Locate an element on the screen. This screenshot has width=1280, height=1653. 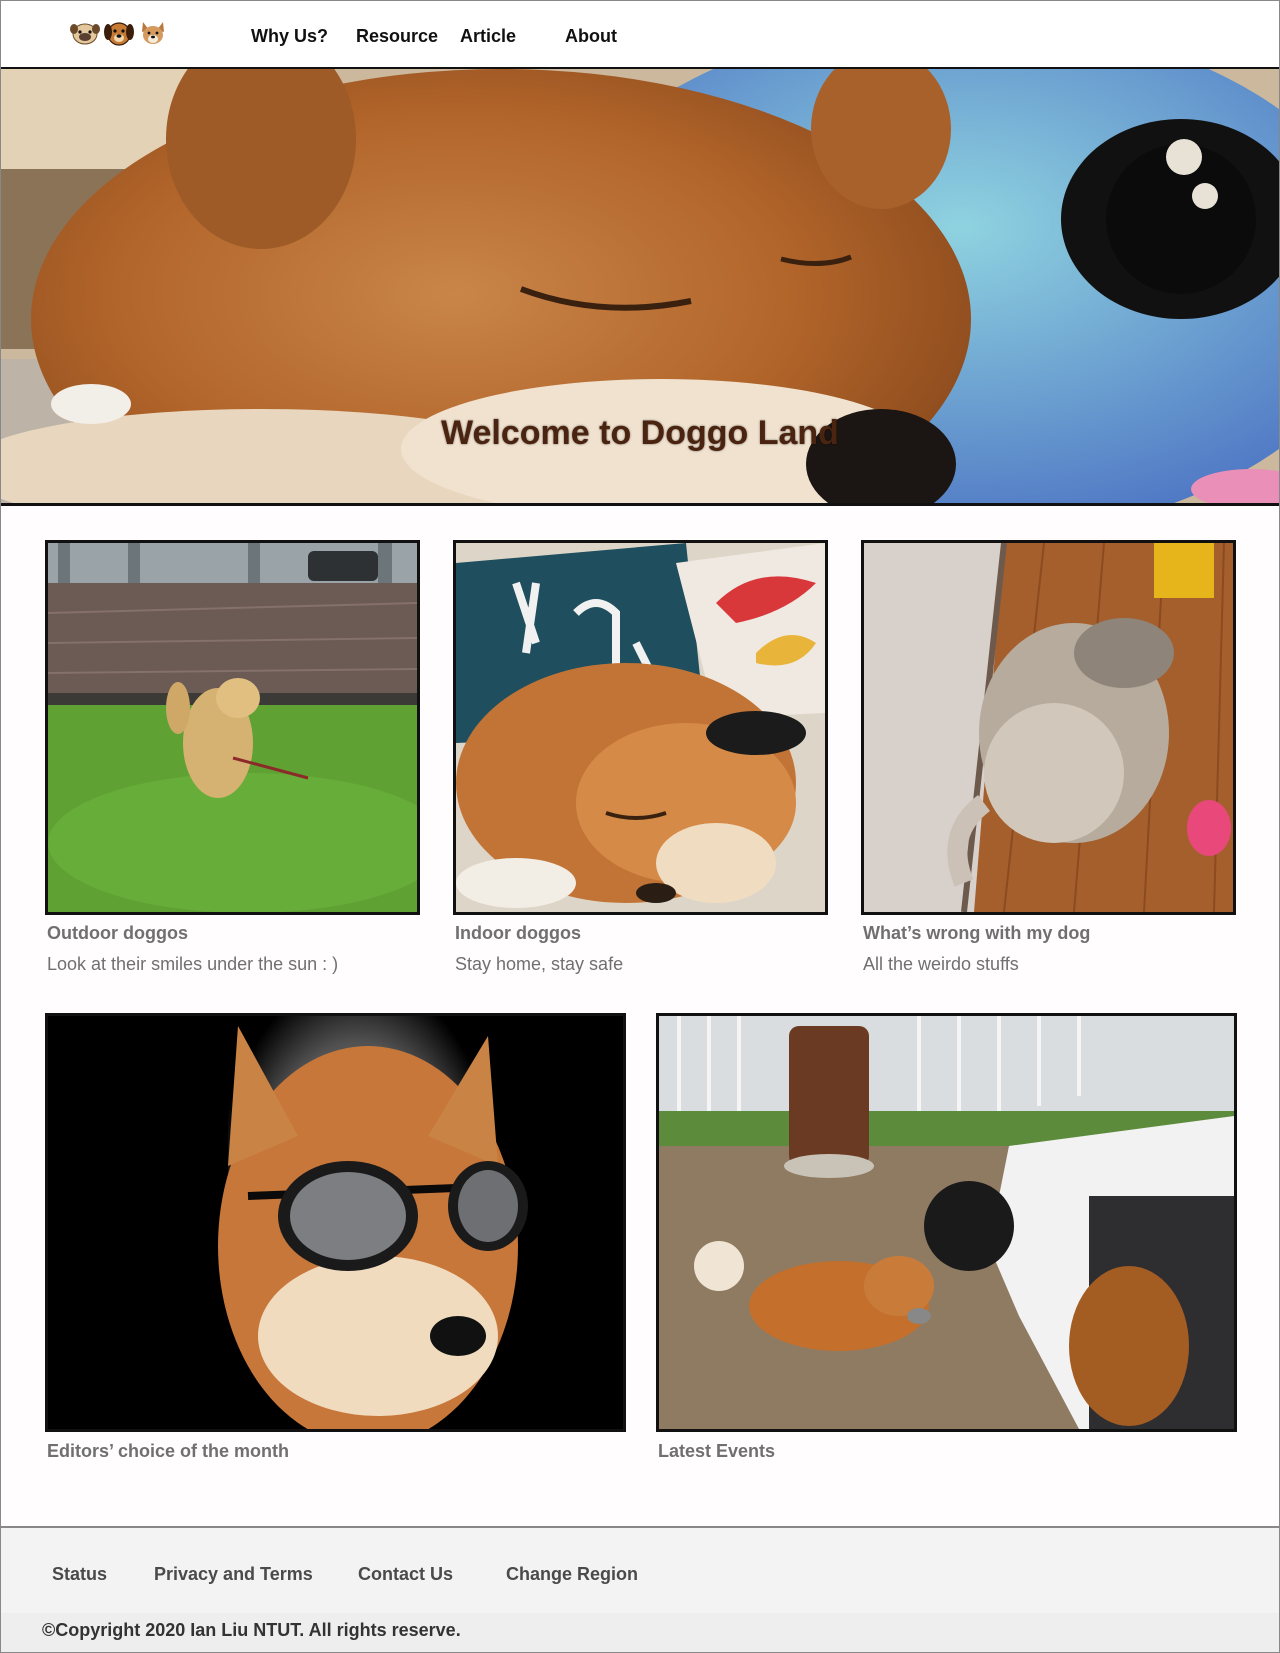
logo-group is located at coordinates (119, 33).